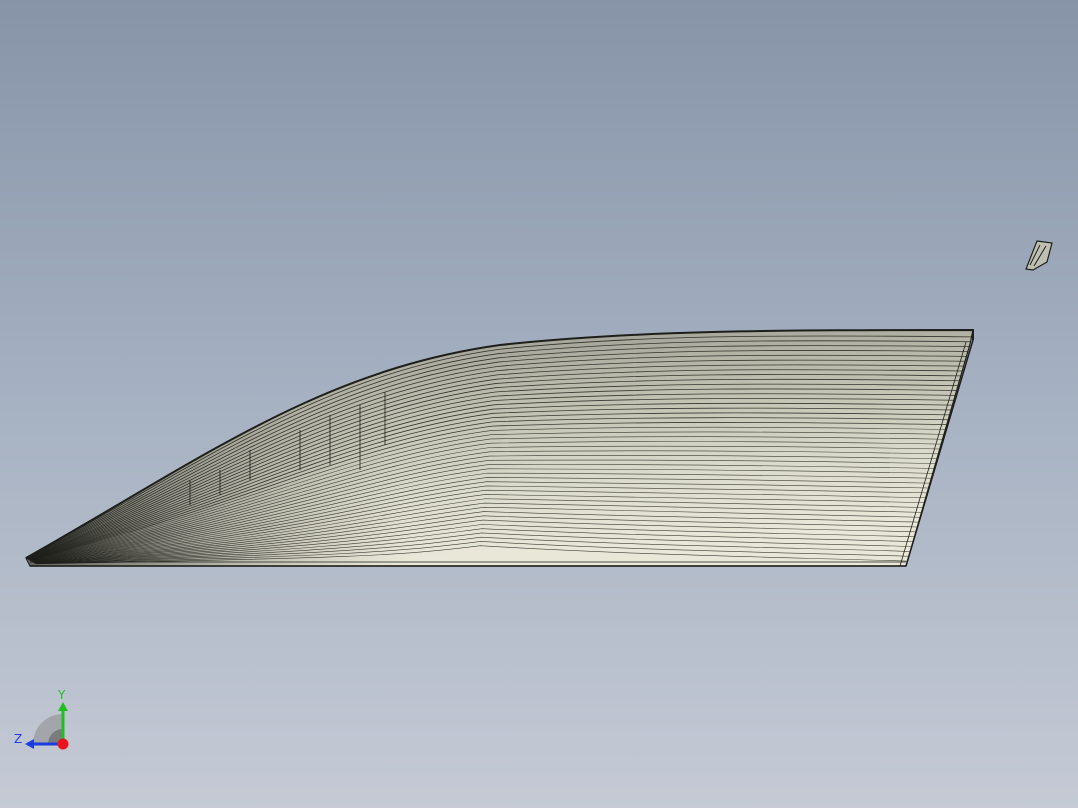 The width and height of the screenshot is (1078, 808). Describe the element at coordinates (29, 744) in the screenshot. I see `z-axis-arrowhead` at that location.